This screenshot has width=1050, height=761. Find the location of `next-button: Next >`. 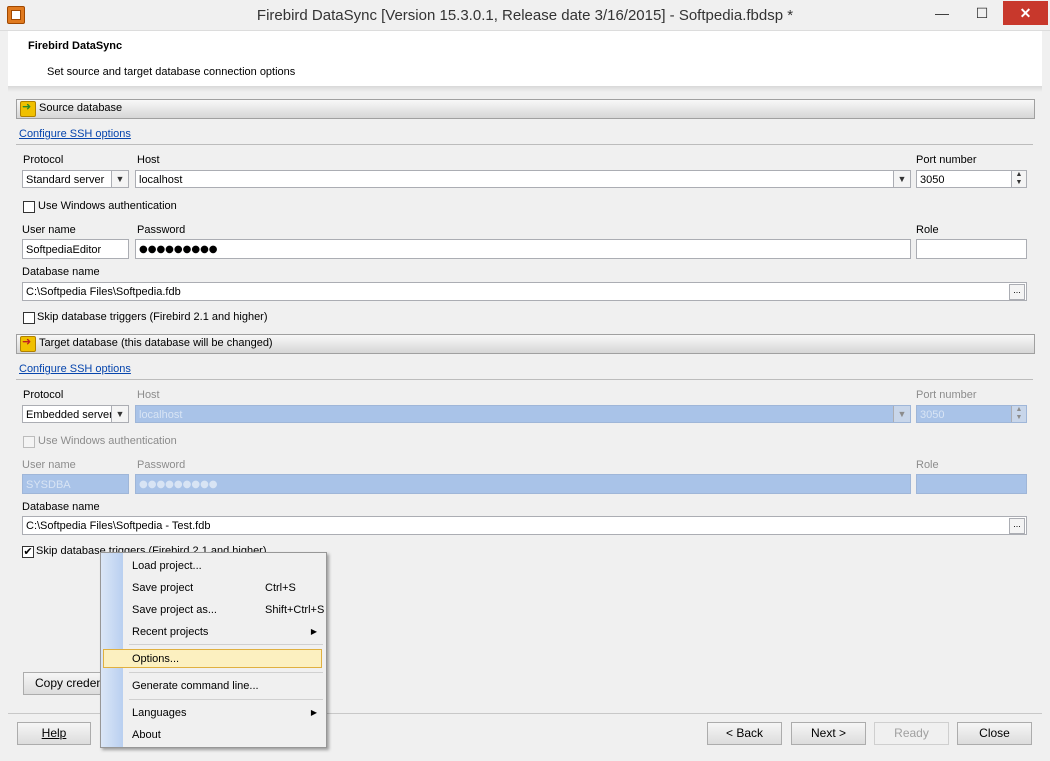

next-button: Next > is located at coordinates (828, 733).